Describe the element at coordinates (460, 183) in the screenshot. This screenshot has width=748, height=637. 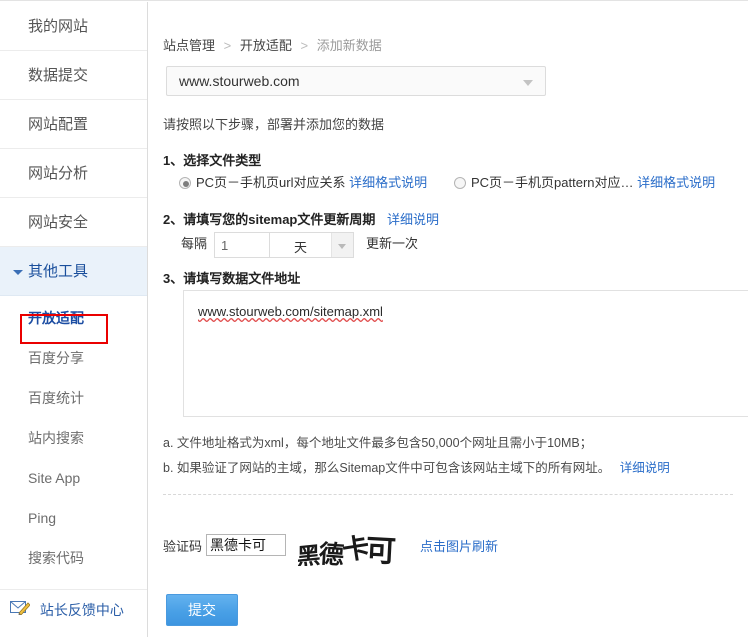
I see `radio-button-pattern` at that location.